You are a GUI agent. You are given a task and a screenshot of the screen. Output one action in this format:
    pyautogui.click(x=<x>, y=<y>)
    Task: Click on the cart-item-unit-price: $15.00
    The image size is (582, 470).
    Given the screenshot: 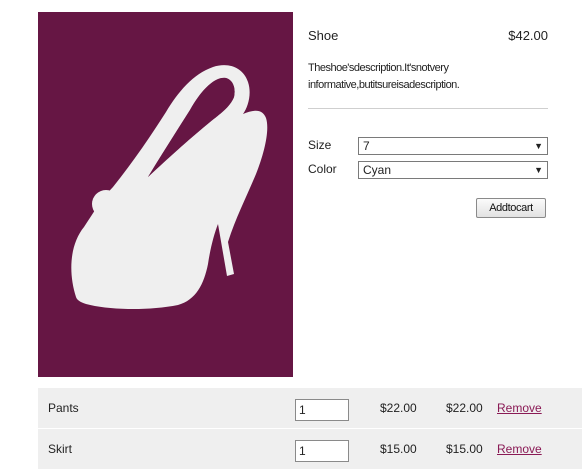 What is the action you would take?
    pyautogui.click(x=398, y=449)
    